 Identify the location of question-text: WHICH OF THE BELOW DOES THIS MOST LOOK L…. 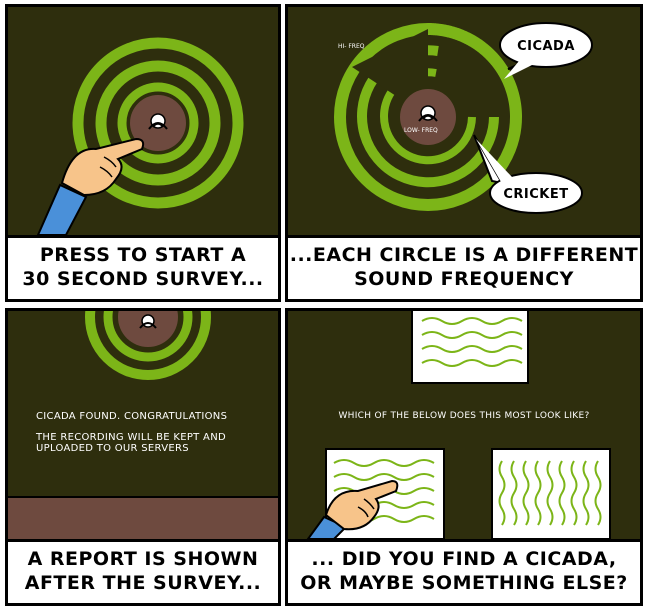
(464, 416).